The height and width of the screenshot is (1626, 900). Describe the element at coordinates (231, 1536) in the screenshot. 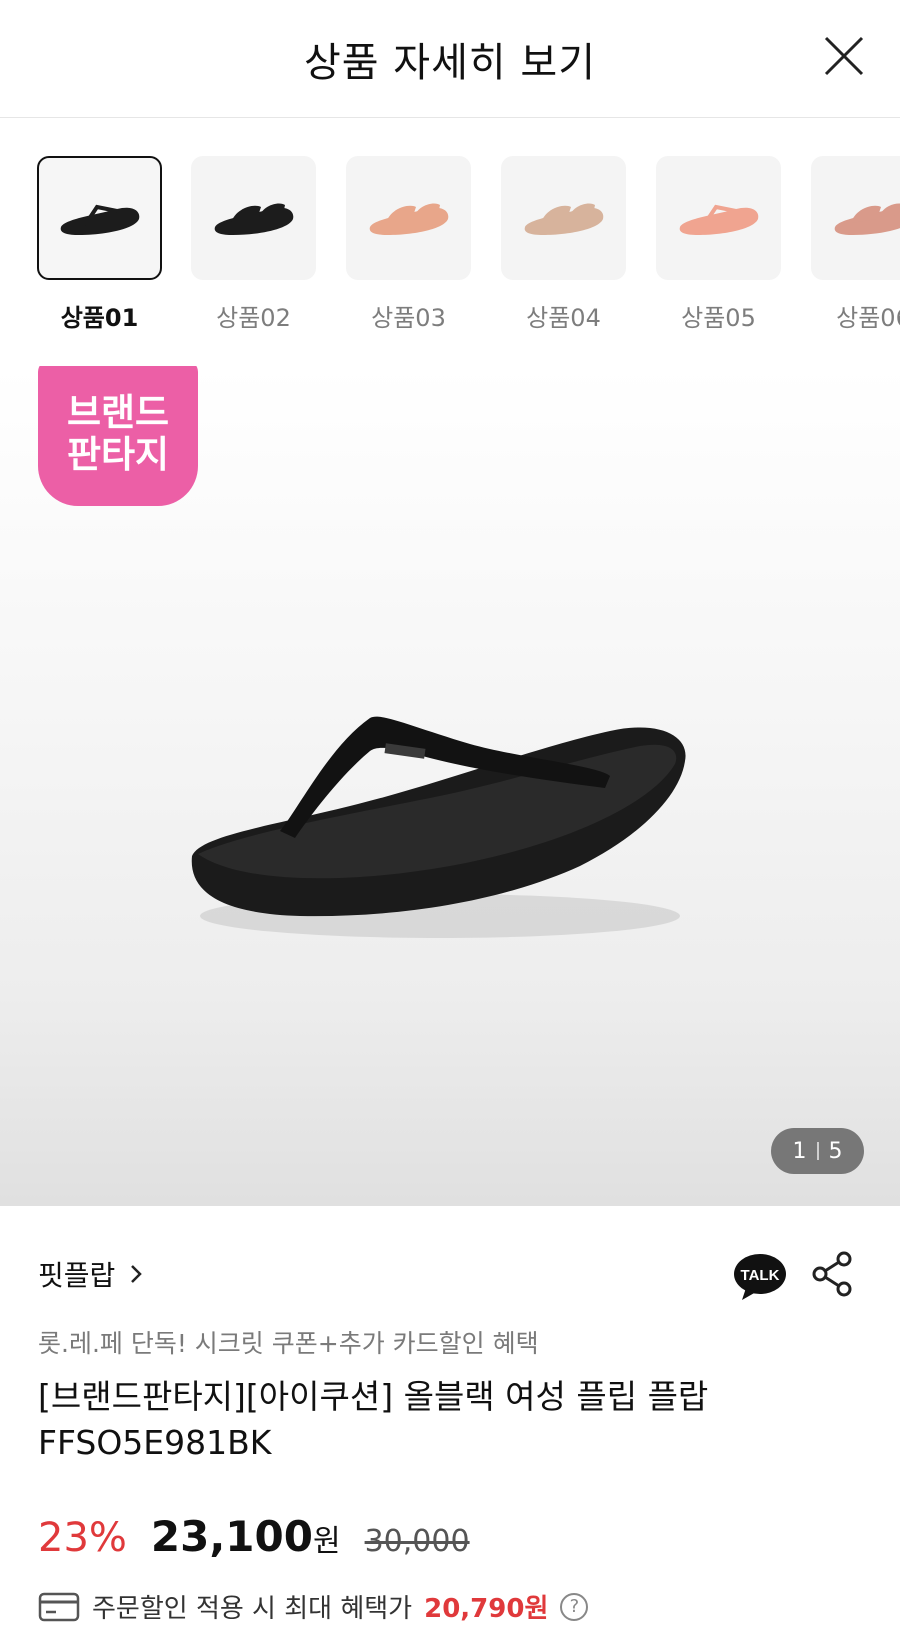

I see `sale-price: 23,100` at that location.